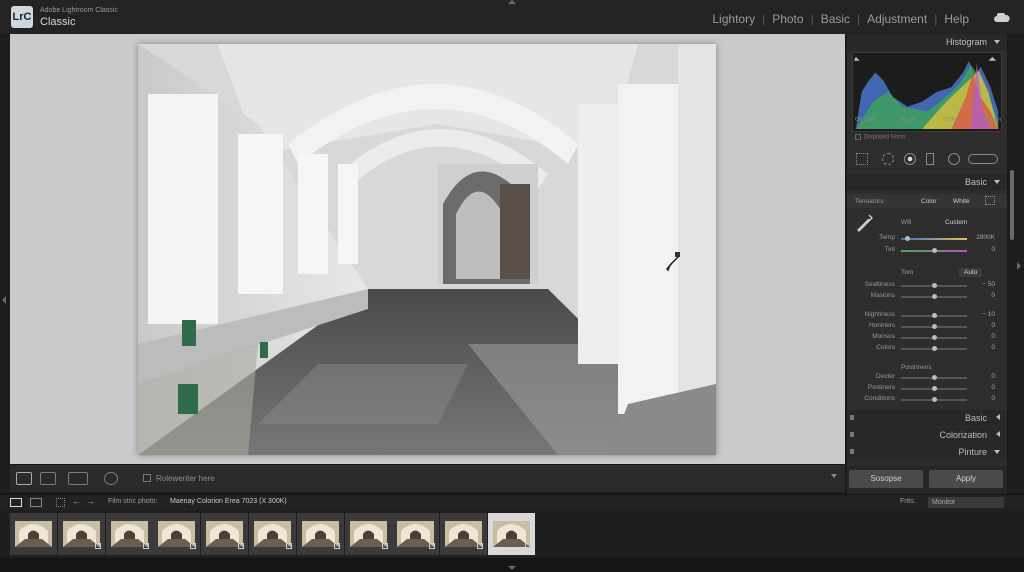 The image size is (1024, 572). I want to click on back-arrow-icon: ←, so click(76, 501).